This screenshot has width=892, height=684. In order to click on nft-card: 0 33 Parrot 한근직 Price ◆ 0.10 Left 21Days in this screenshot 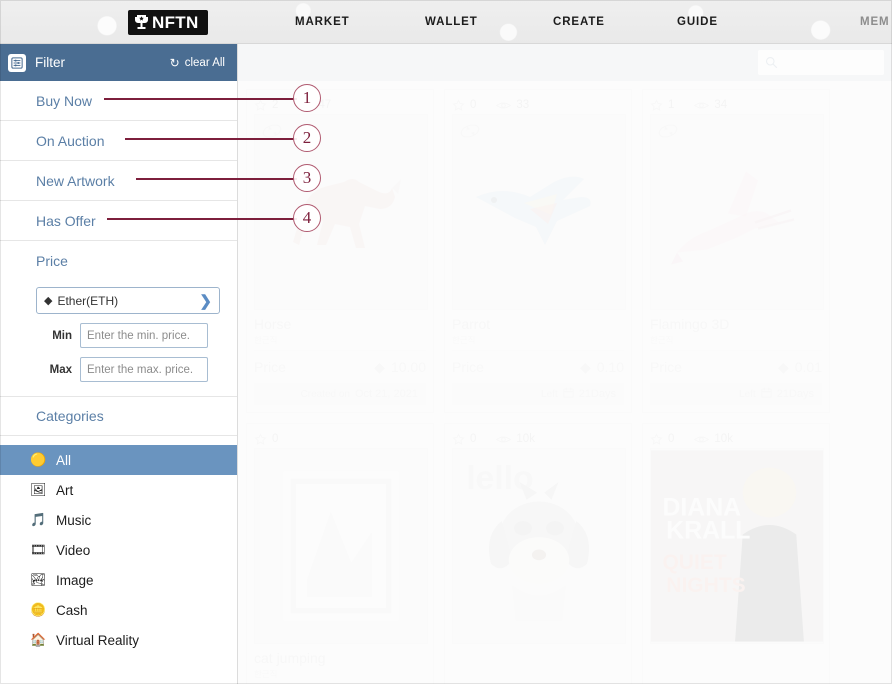, I will do `click(538, 251)`.